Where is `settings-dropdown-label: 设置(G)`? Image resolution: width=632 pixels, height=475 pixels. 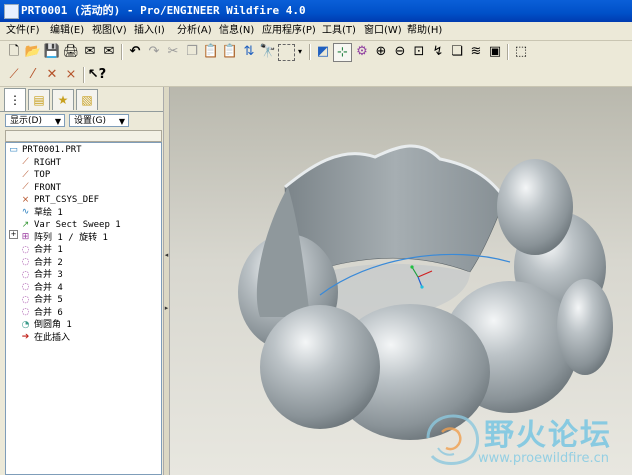
settings-dropdown-label: 设置(G) is located at coordinates (90, 121).